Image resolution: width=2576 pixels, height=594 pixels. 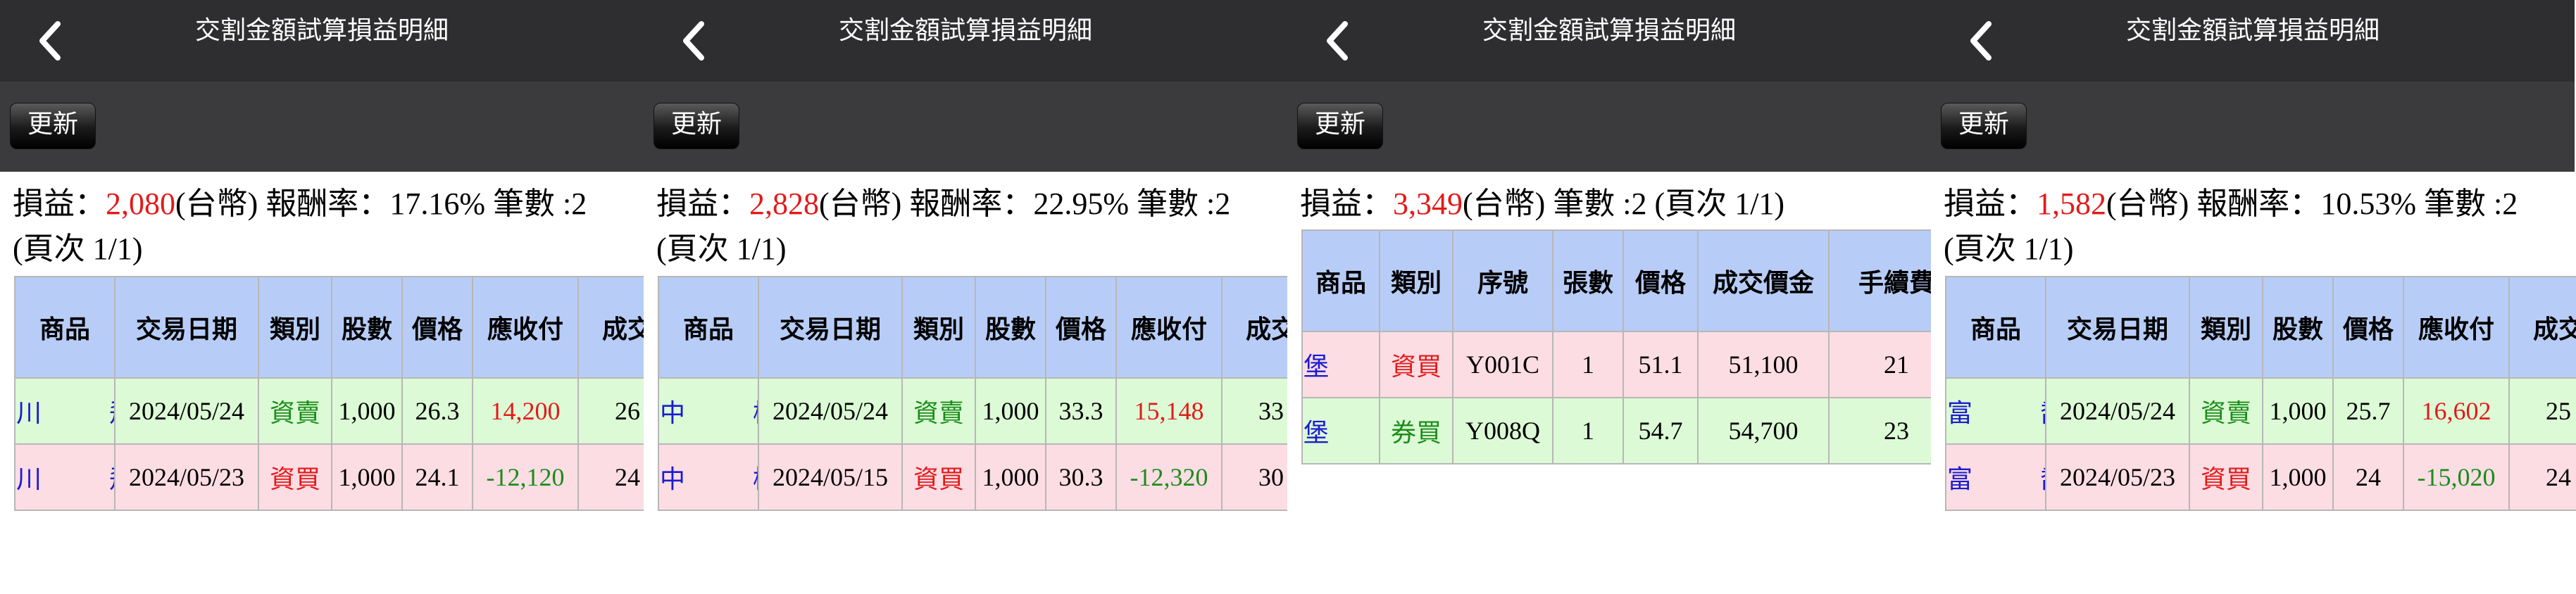 I want to click on cell-price: 33.3, so click(x=1081, y=411).